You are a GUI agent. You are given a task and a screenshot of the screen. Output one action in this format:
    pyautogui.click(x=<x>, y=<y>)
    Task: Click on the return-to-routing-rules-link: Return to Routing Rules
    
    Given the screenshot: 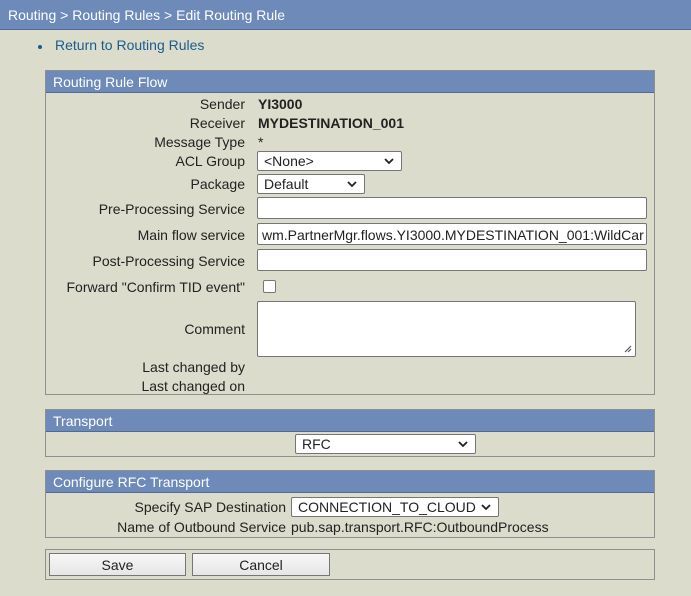 What is the action you would take?
    pyautogui.click(x=129, y=45)
    